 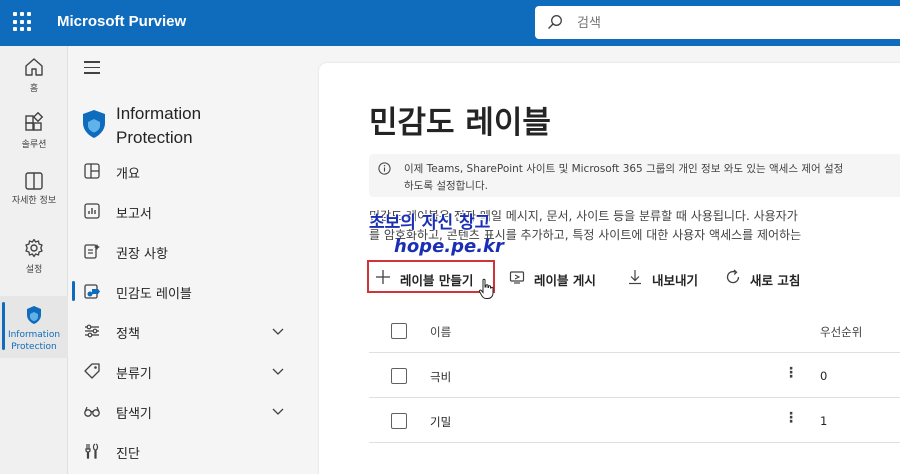 What do you see at coordinates (727, 23) in the screenshot?
I see `search-input` at bounding box center [727, 23].